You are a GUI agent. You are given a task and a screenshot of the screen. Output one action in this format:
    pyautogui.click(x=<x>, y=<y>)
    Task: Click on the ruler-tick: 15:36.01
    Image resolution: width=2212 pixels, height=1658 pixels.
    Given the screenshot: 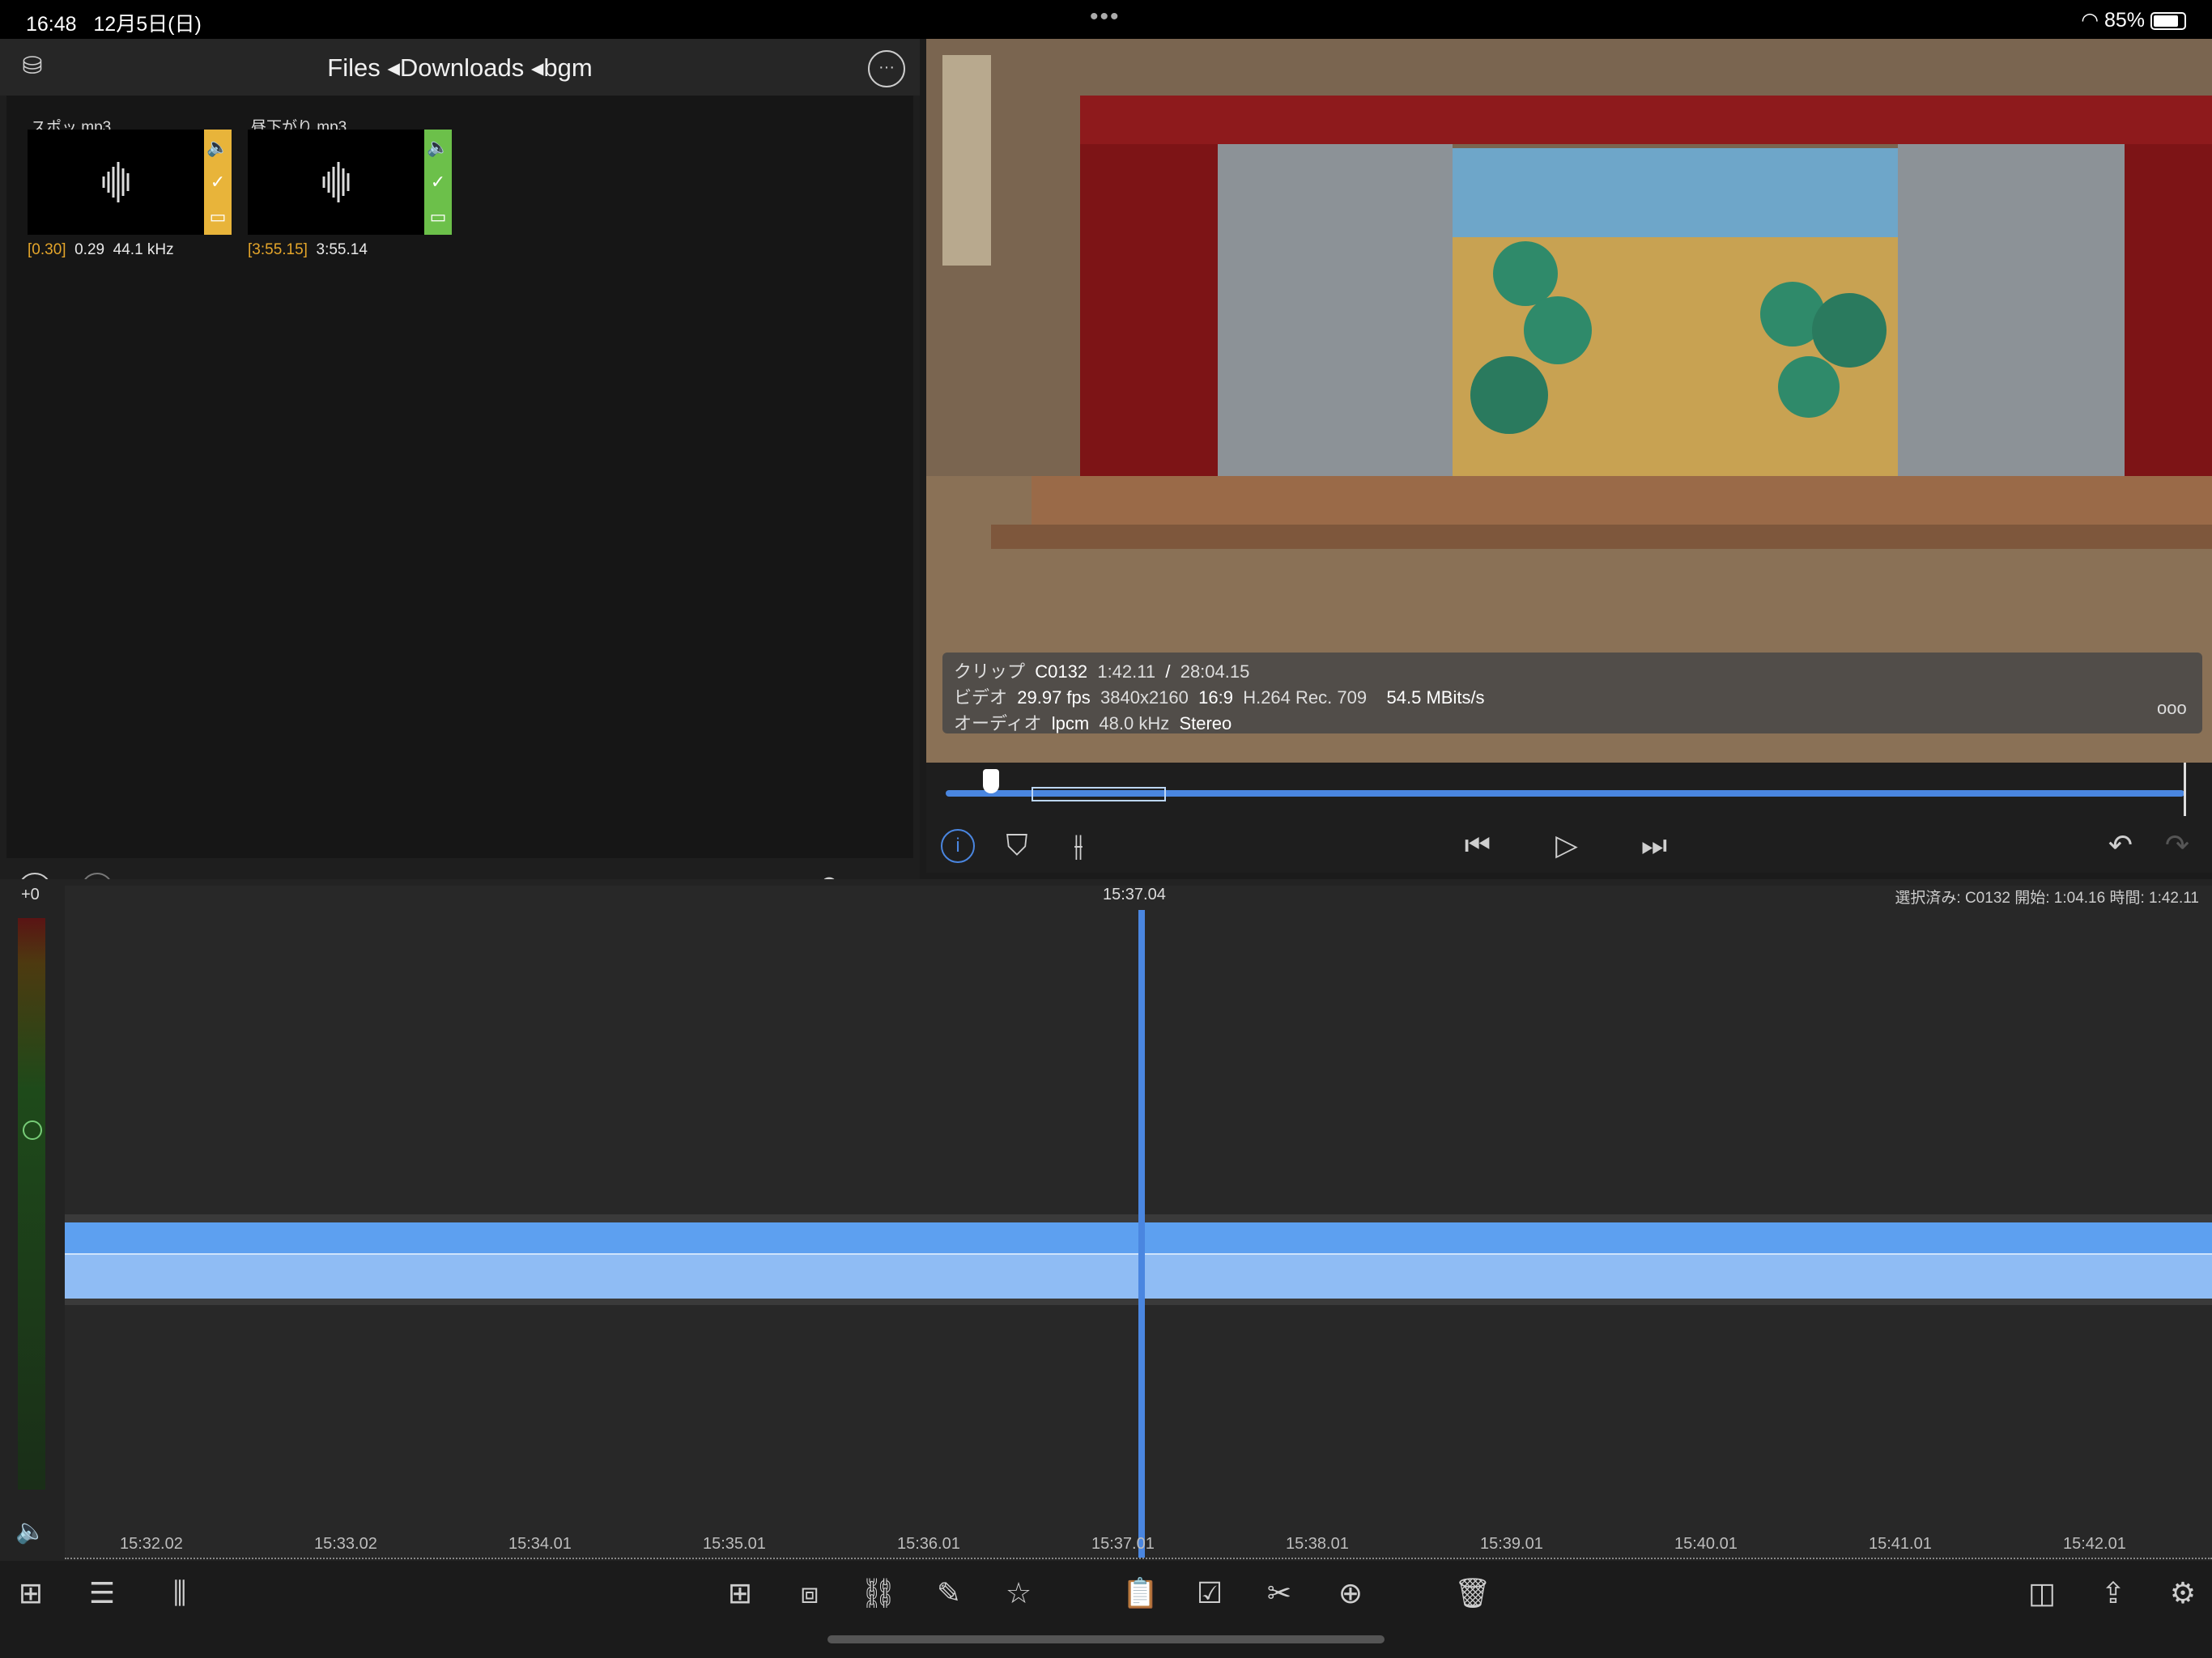 What is the action you would take?
    pyautogui.click(x=928, y=1544)
    